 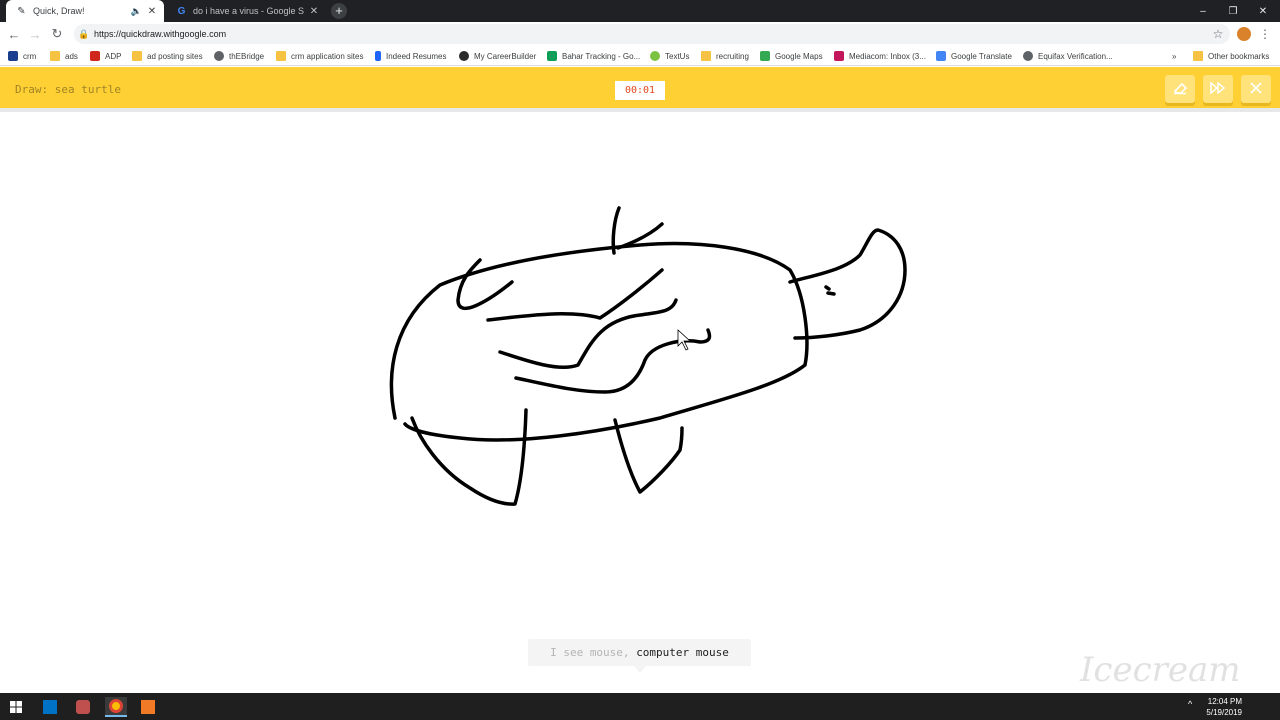 I want to click on icecream-recorder-icon, so click(x=148, y=707).